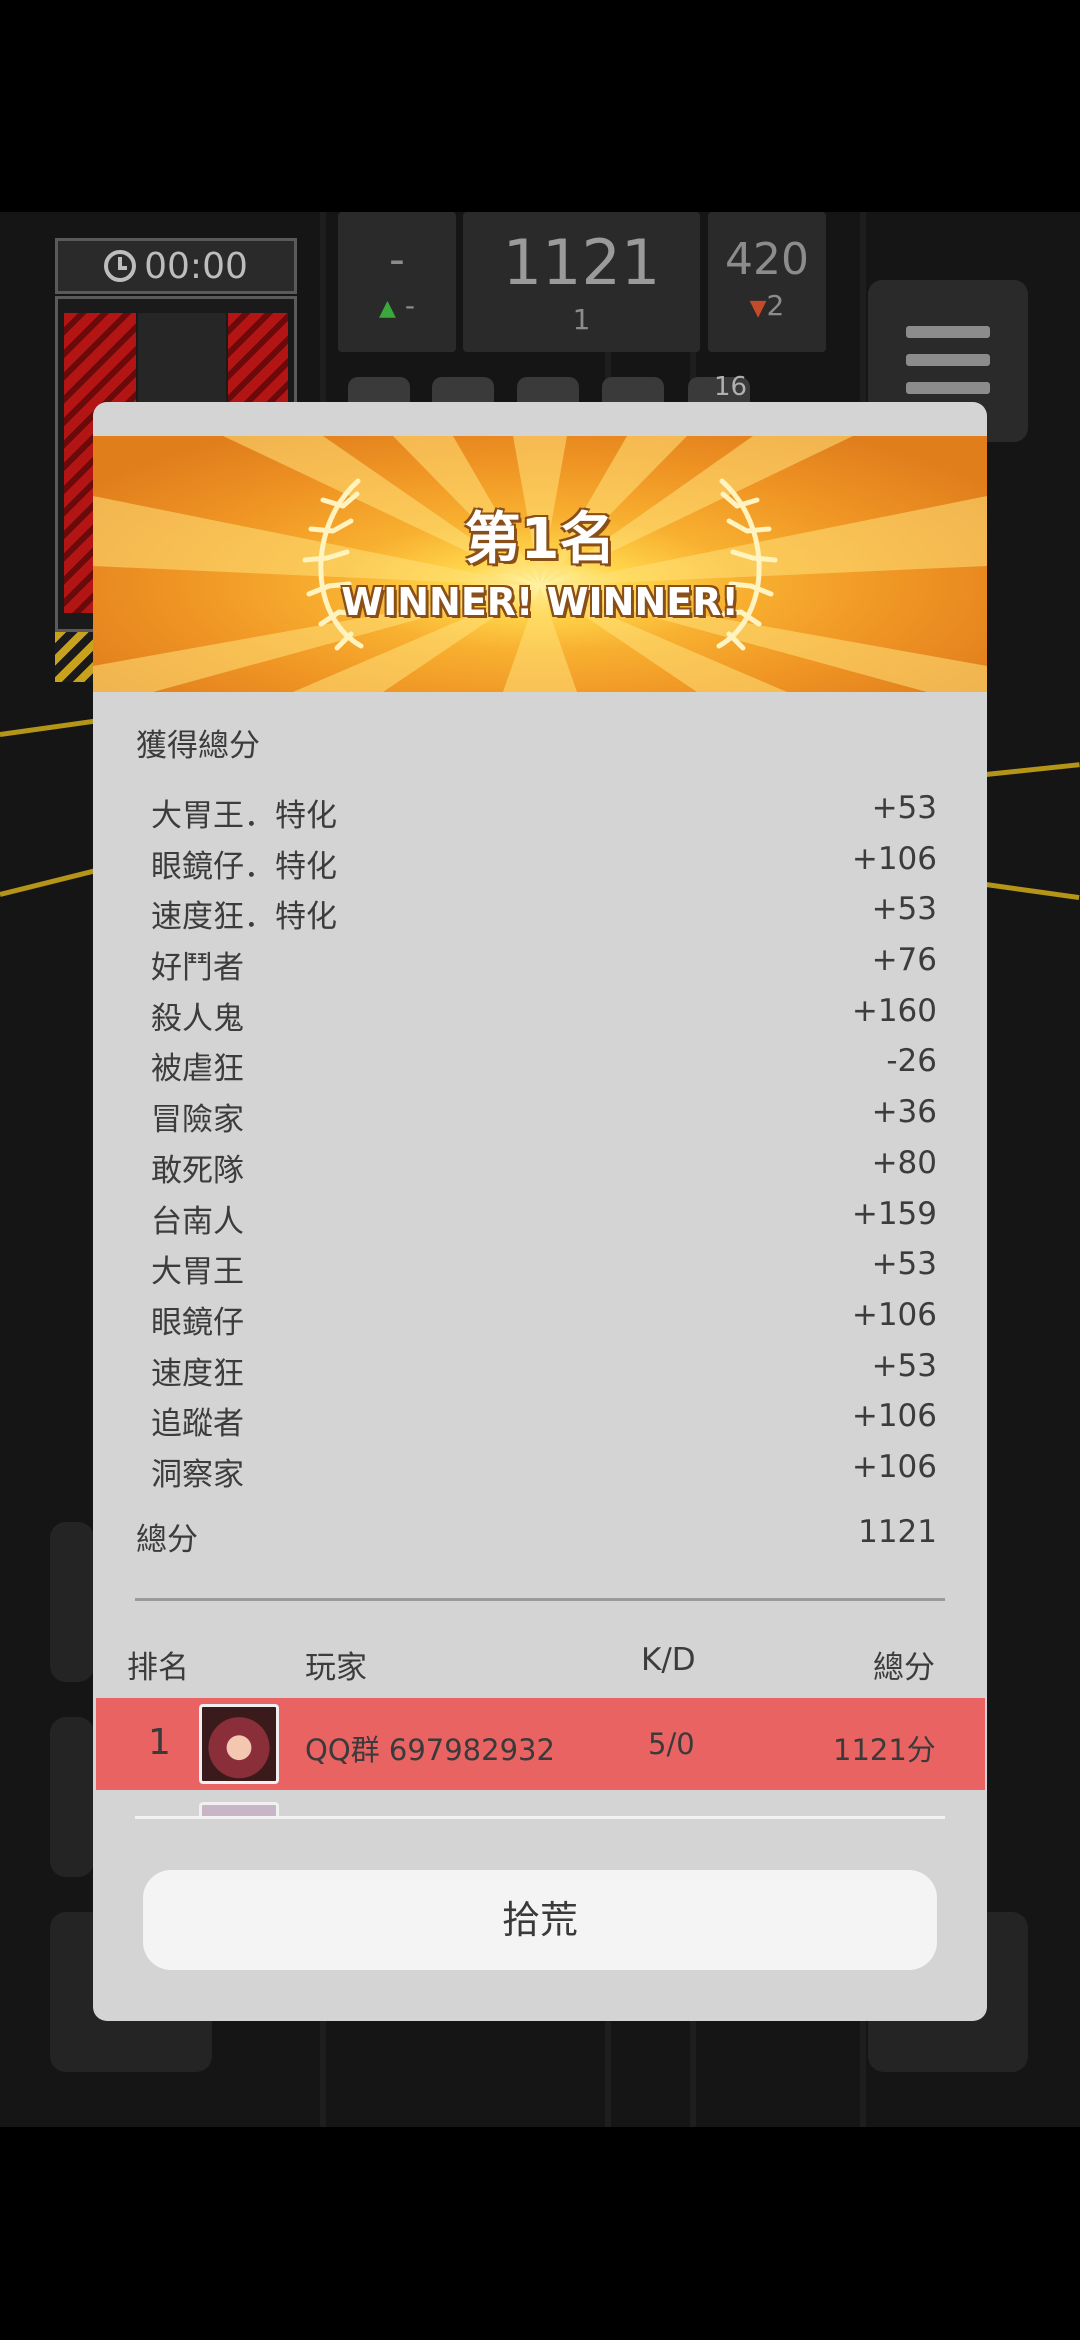  I want to click on player-name: QQ群 697982932, so click(430, 1750).